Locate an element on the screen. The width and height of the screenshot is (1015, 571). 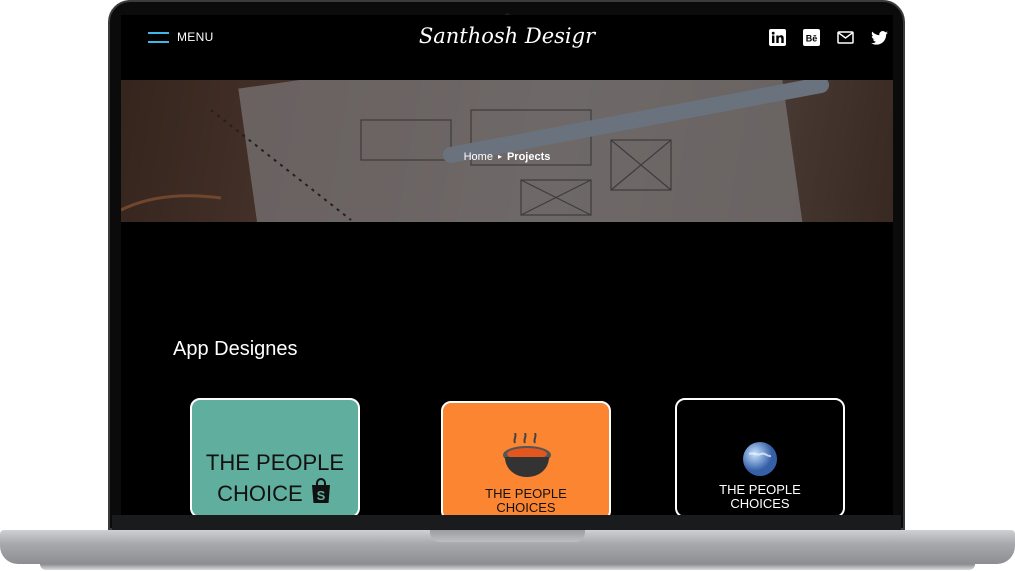
project-card-2: THE PEOPLE CHOICES is located at coordinates (526, 458).